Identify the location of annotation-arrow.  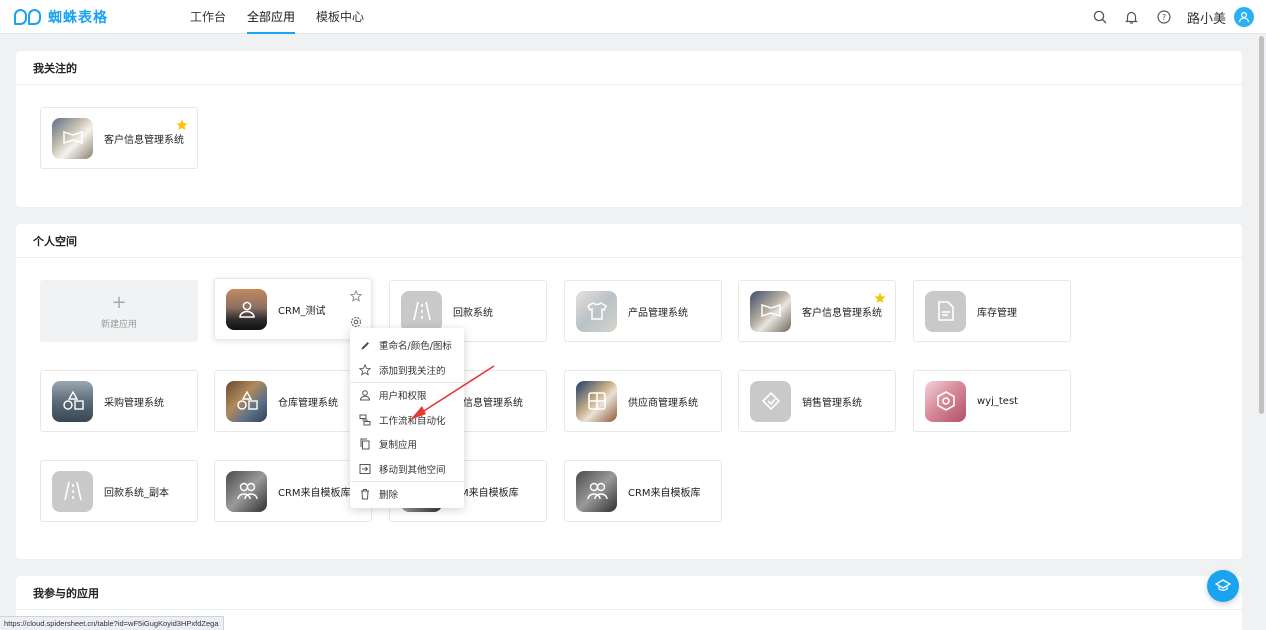
(452, 392).